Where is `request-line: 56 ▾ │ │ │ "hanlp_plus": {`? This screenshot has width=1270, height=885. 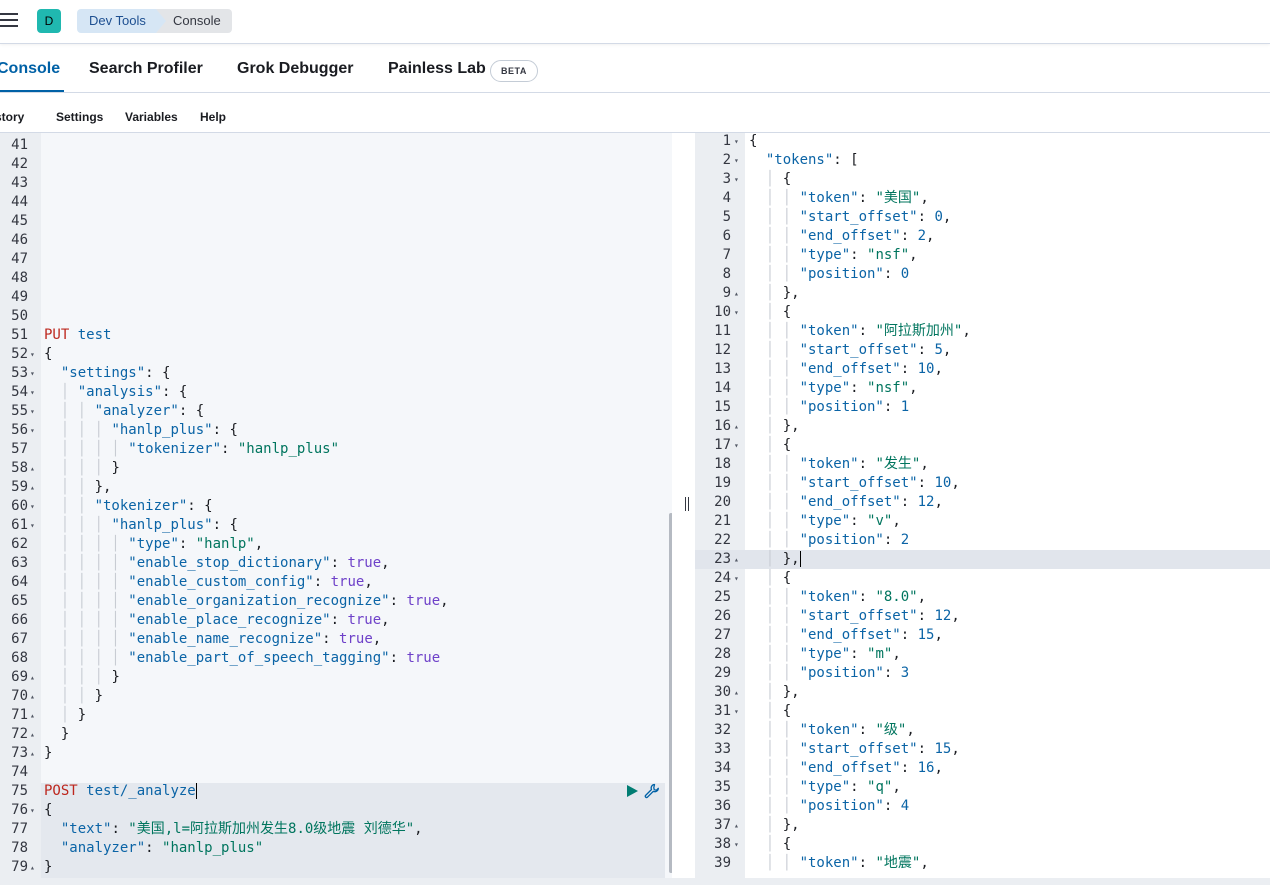
request-line: 56 ▾ │ │ │ "hanlp_plus": { is located at coordinates (336, 430).